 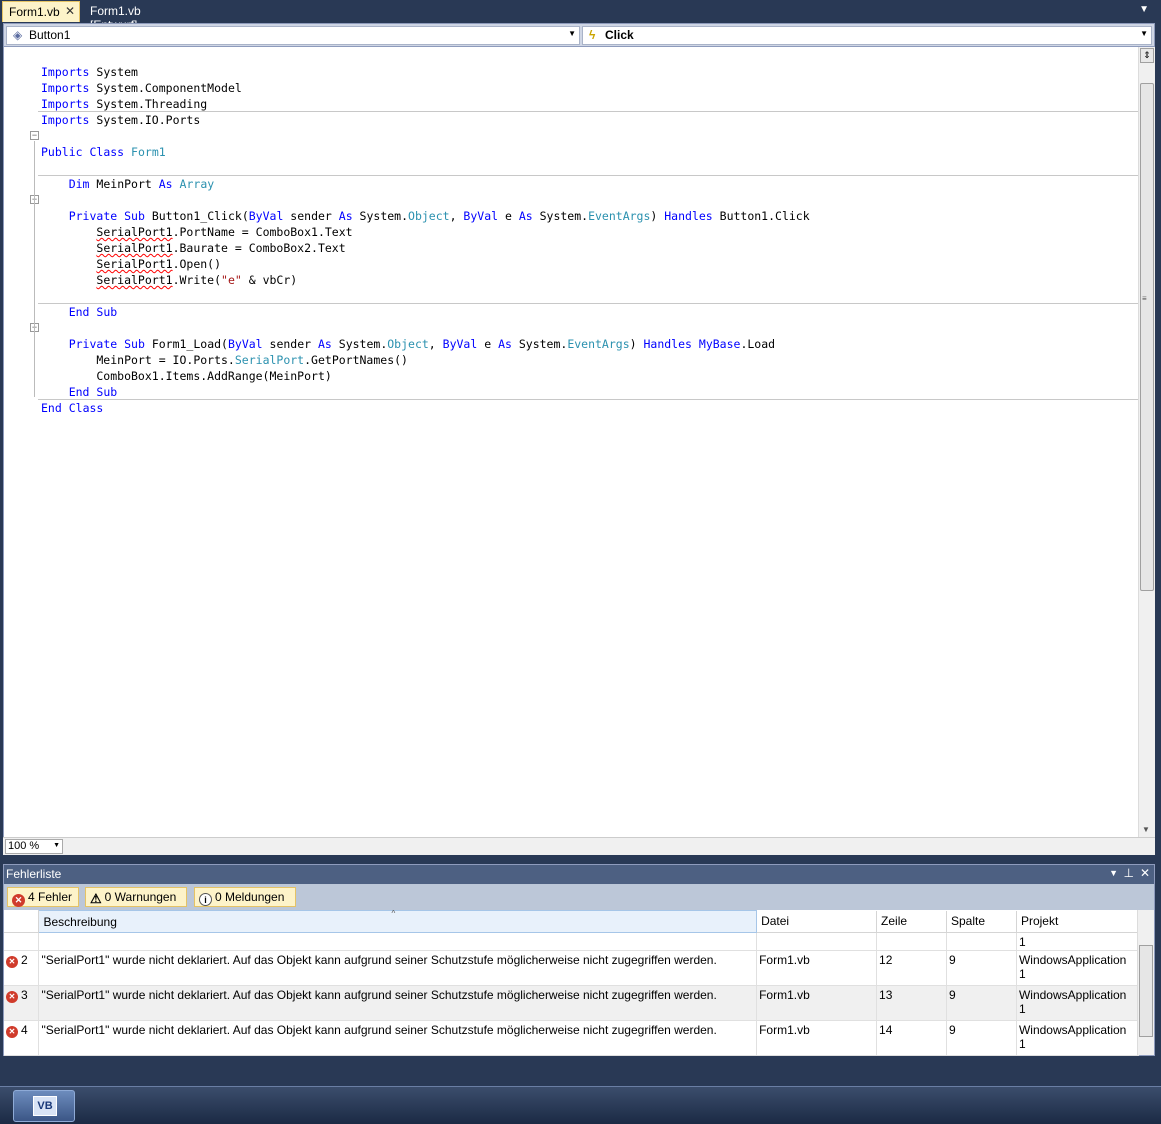 I want to click on column-header-column: Spalte, so click(x=981, y=921).